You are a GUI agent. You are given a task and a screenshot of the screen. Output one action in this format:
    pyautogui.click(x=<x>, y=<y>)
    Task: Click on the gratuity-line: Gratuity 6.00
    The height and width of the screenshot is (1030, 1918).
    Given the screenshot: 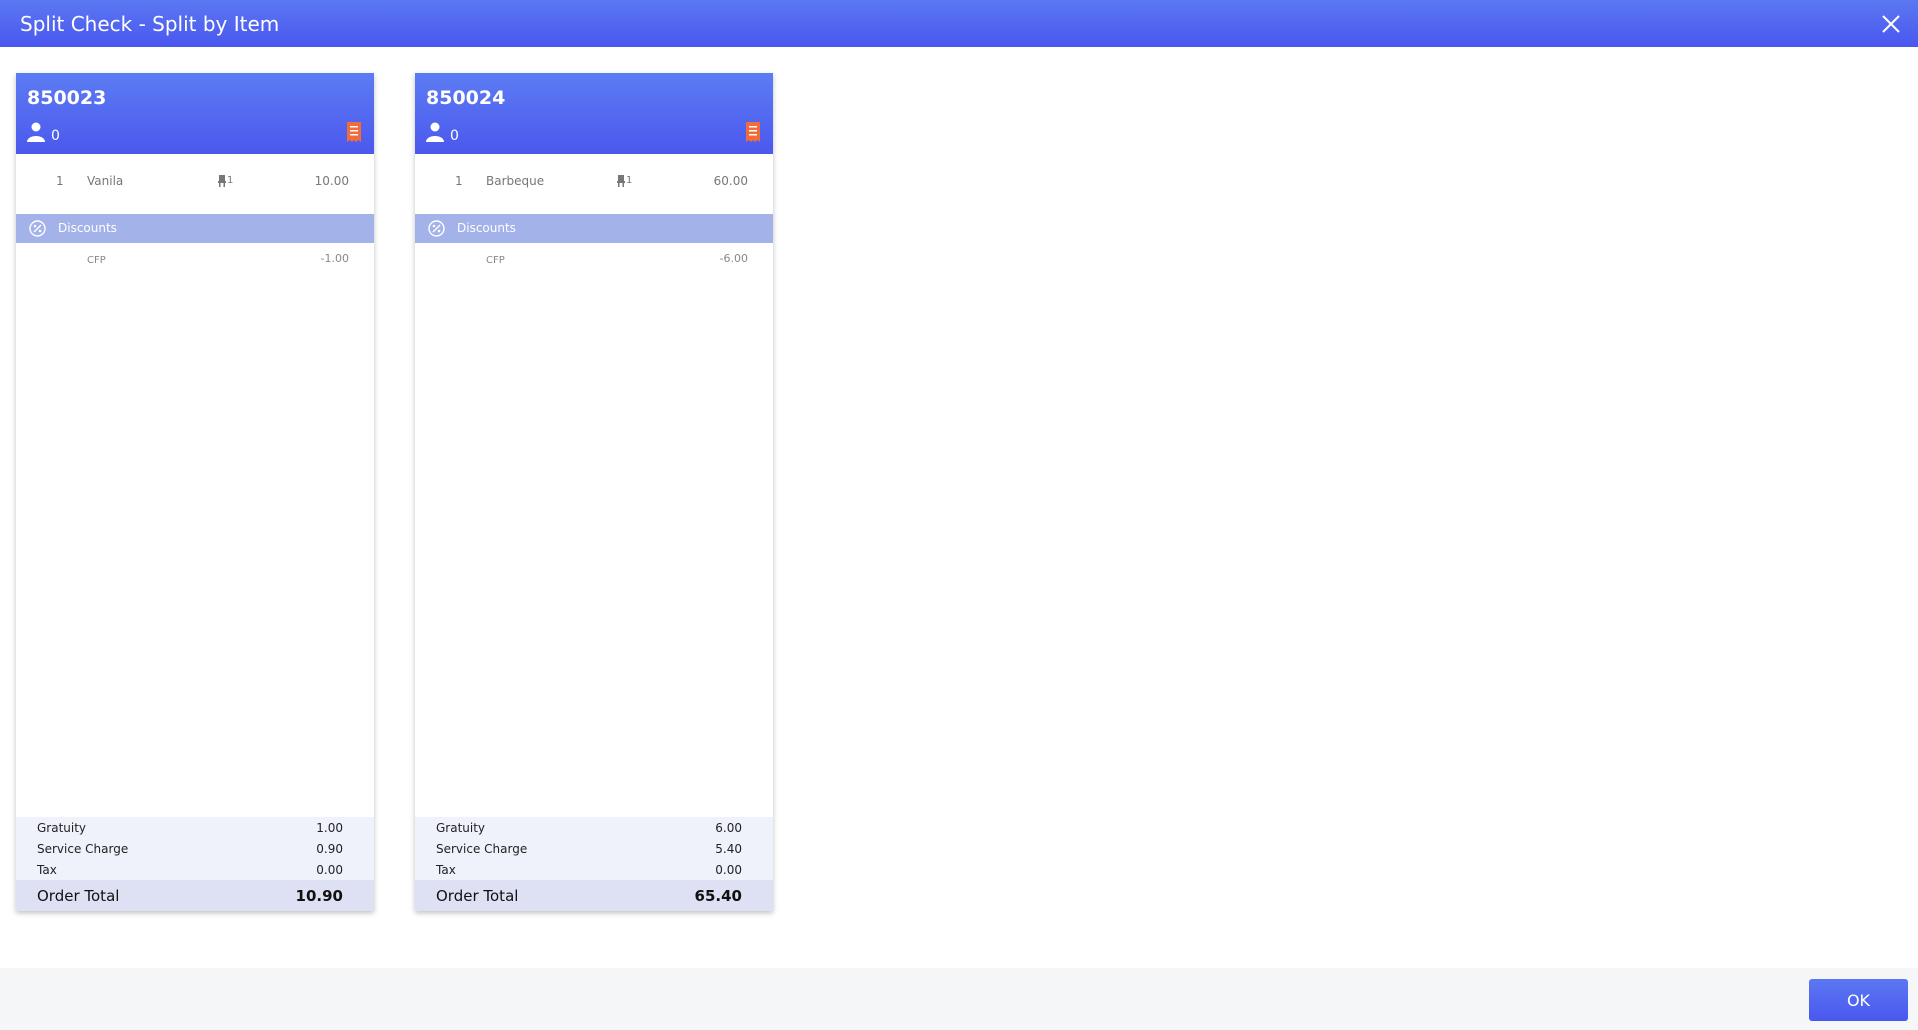 What is the action you would take?
    pyautogui.click(x=594, y=827)
    